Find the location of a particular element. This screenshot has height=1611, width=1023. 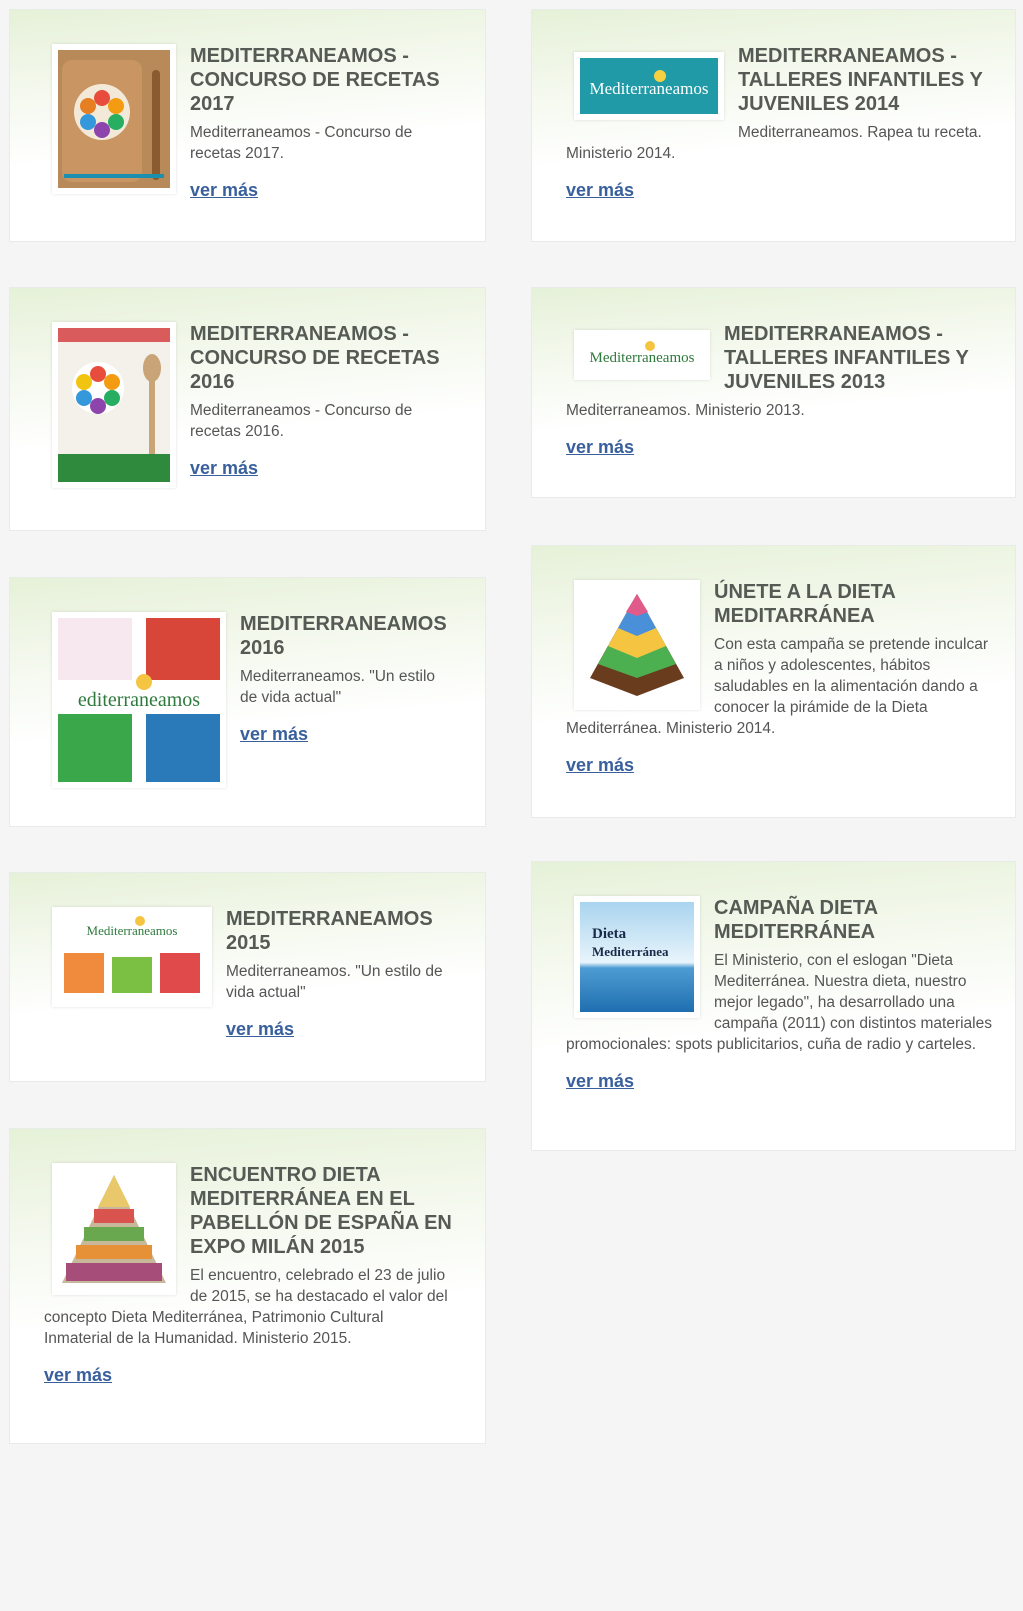

recipe-notebook-image is located at coordinates (114, 405).